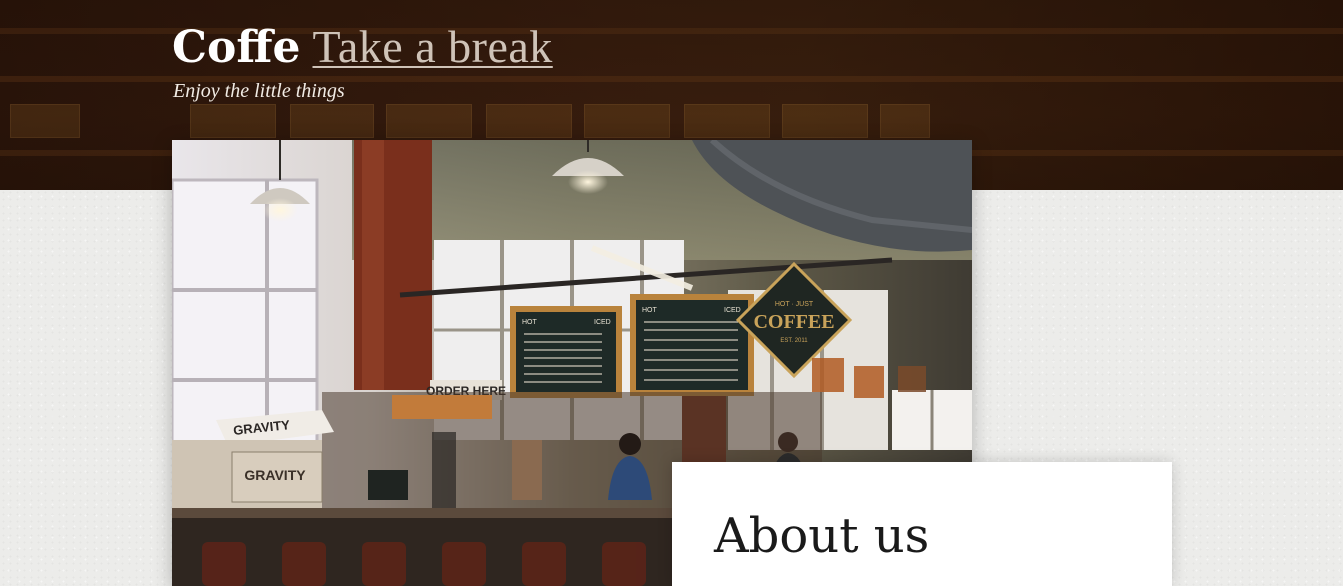  What do you see at coordinates (732, 310) in the screenshot?
I see `menu-right-iced: ICED` at bounding box center [732, 310].